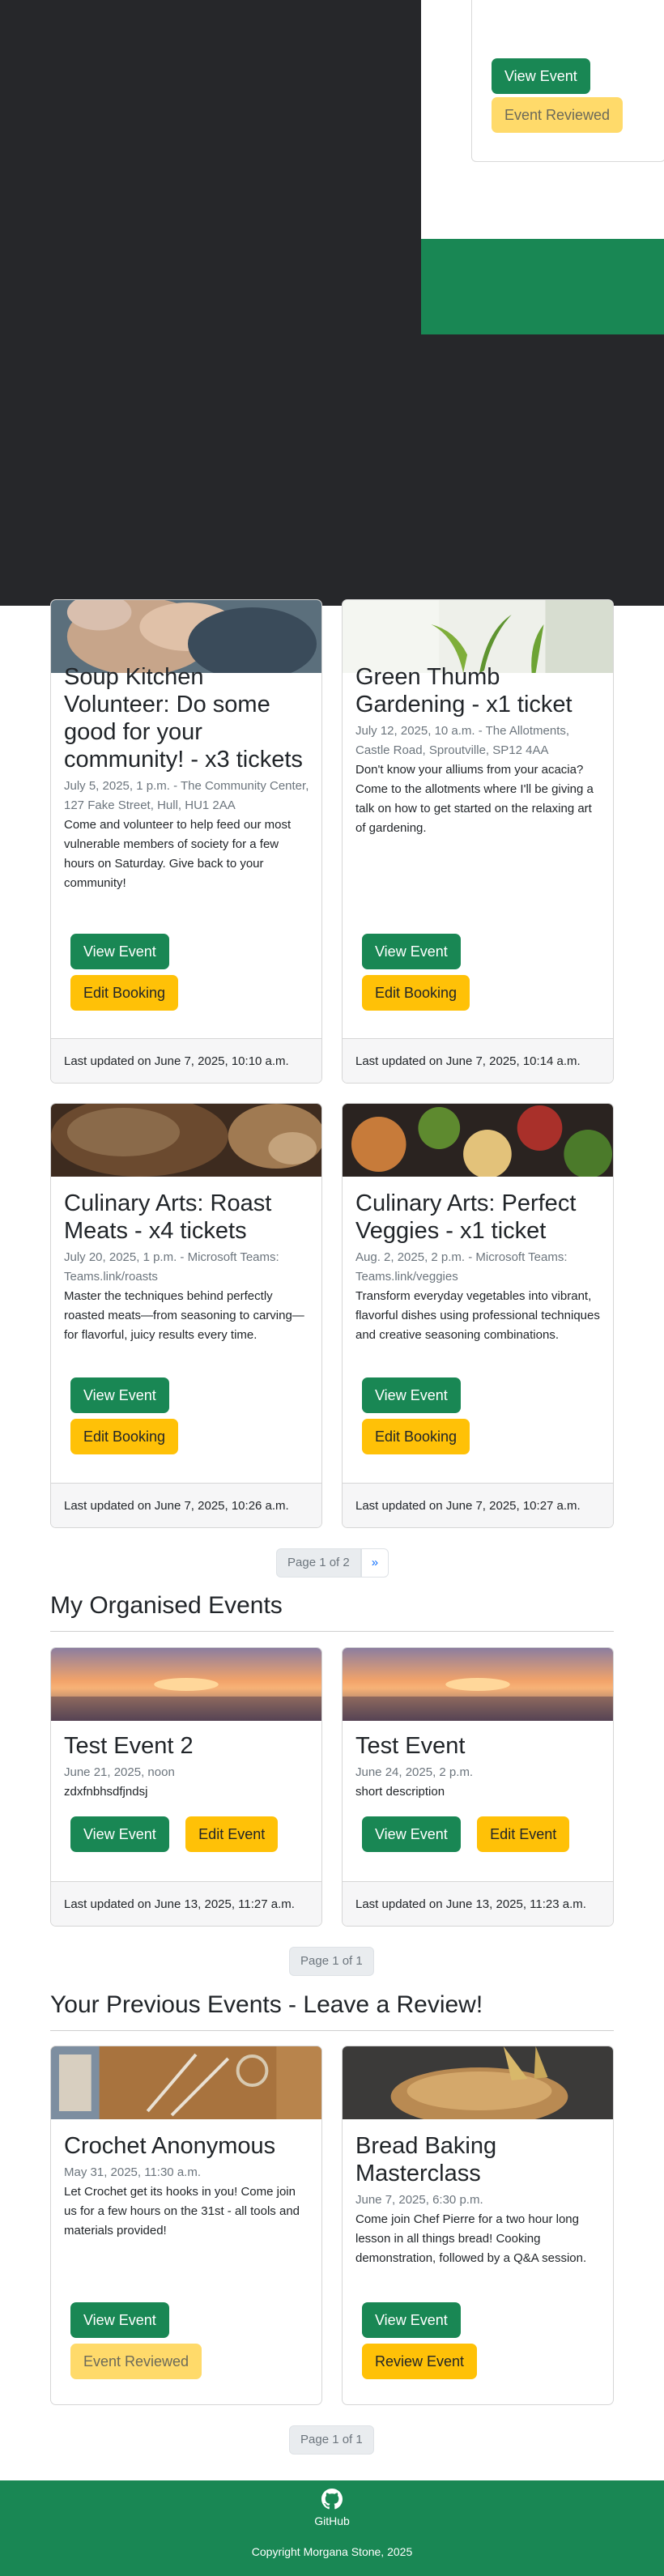 The height and width of the screenshot is (2576, 664). I want to click on event-title: Crochet Anonymous, so click(170, 2146).